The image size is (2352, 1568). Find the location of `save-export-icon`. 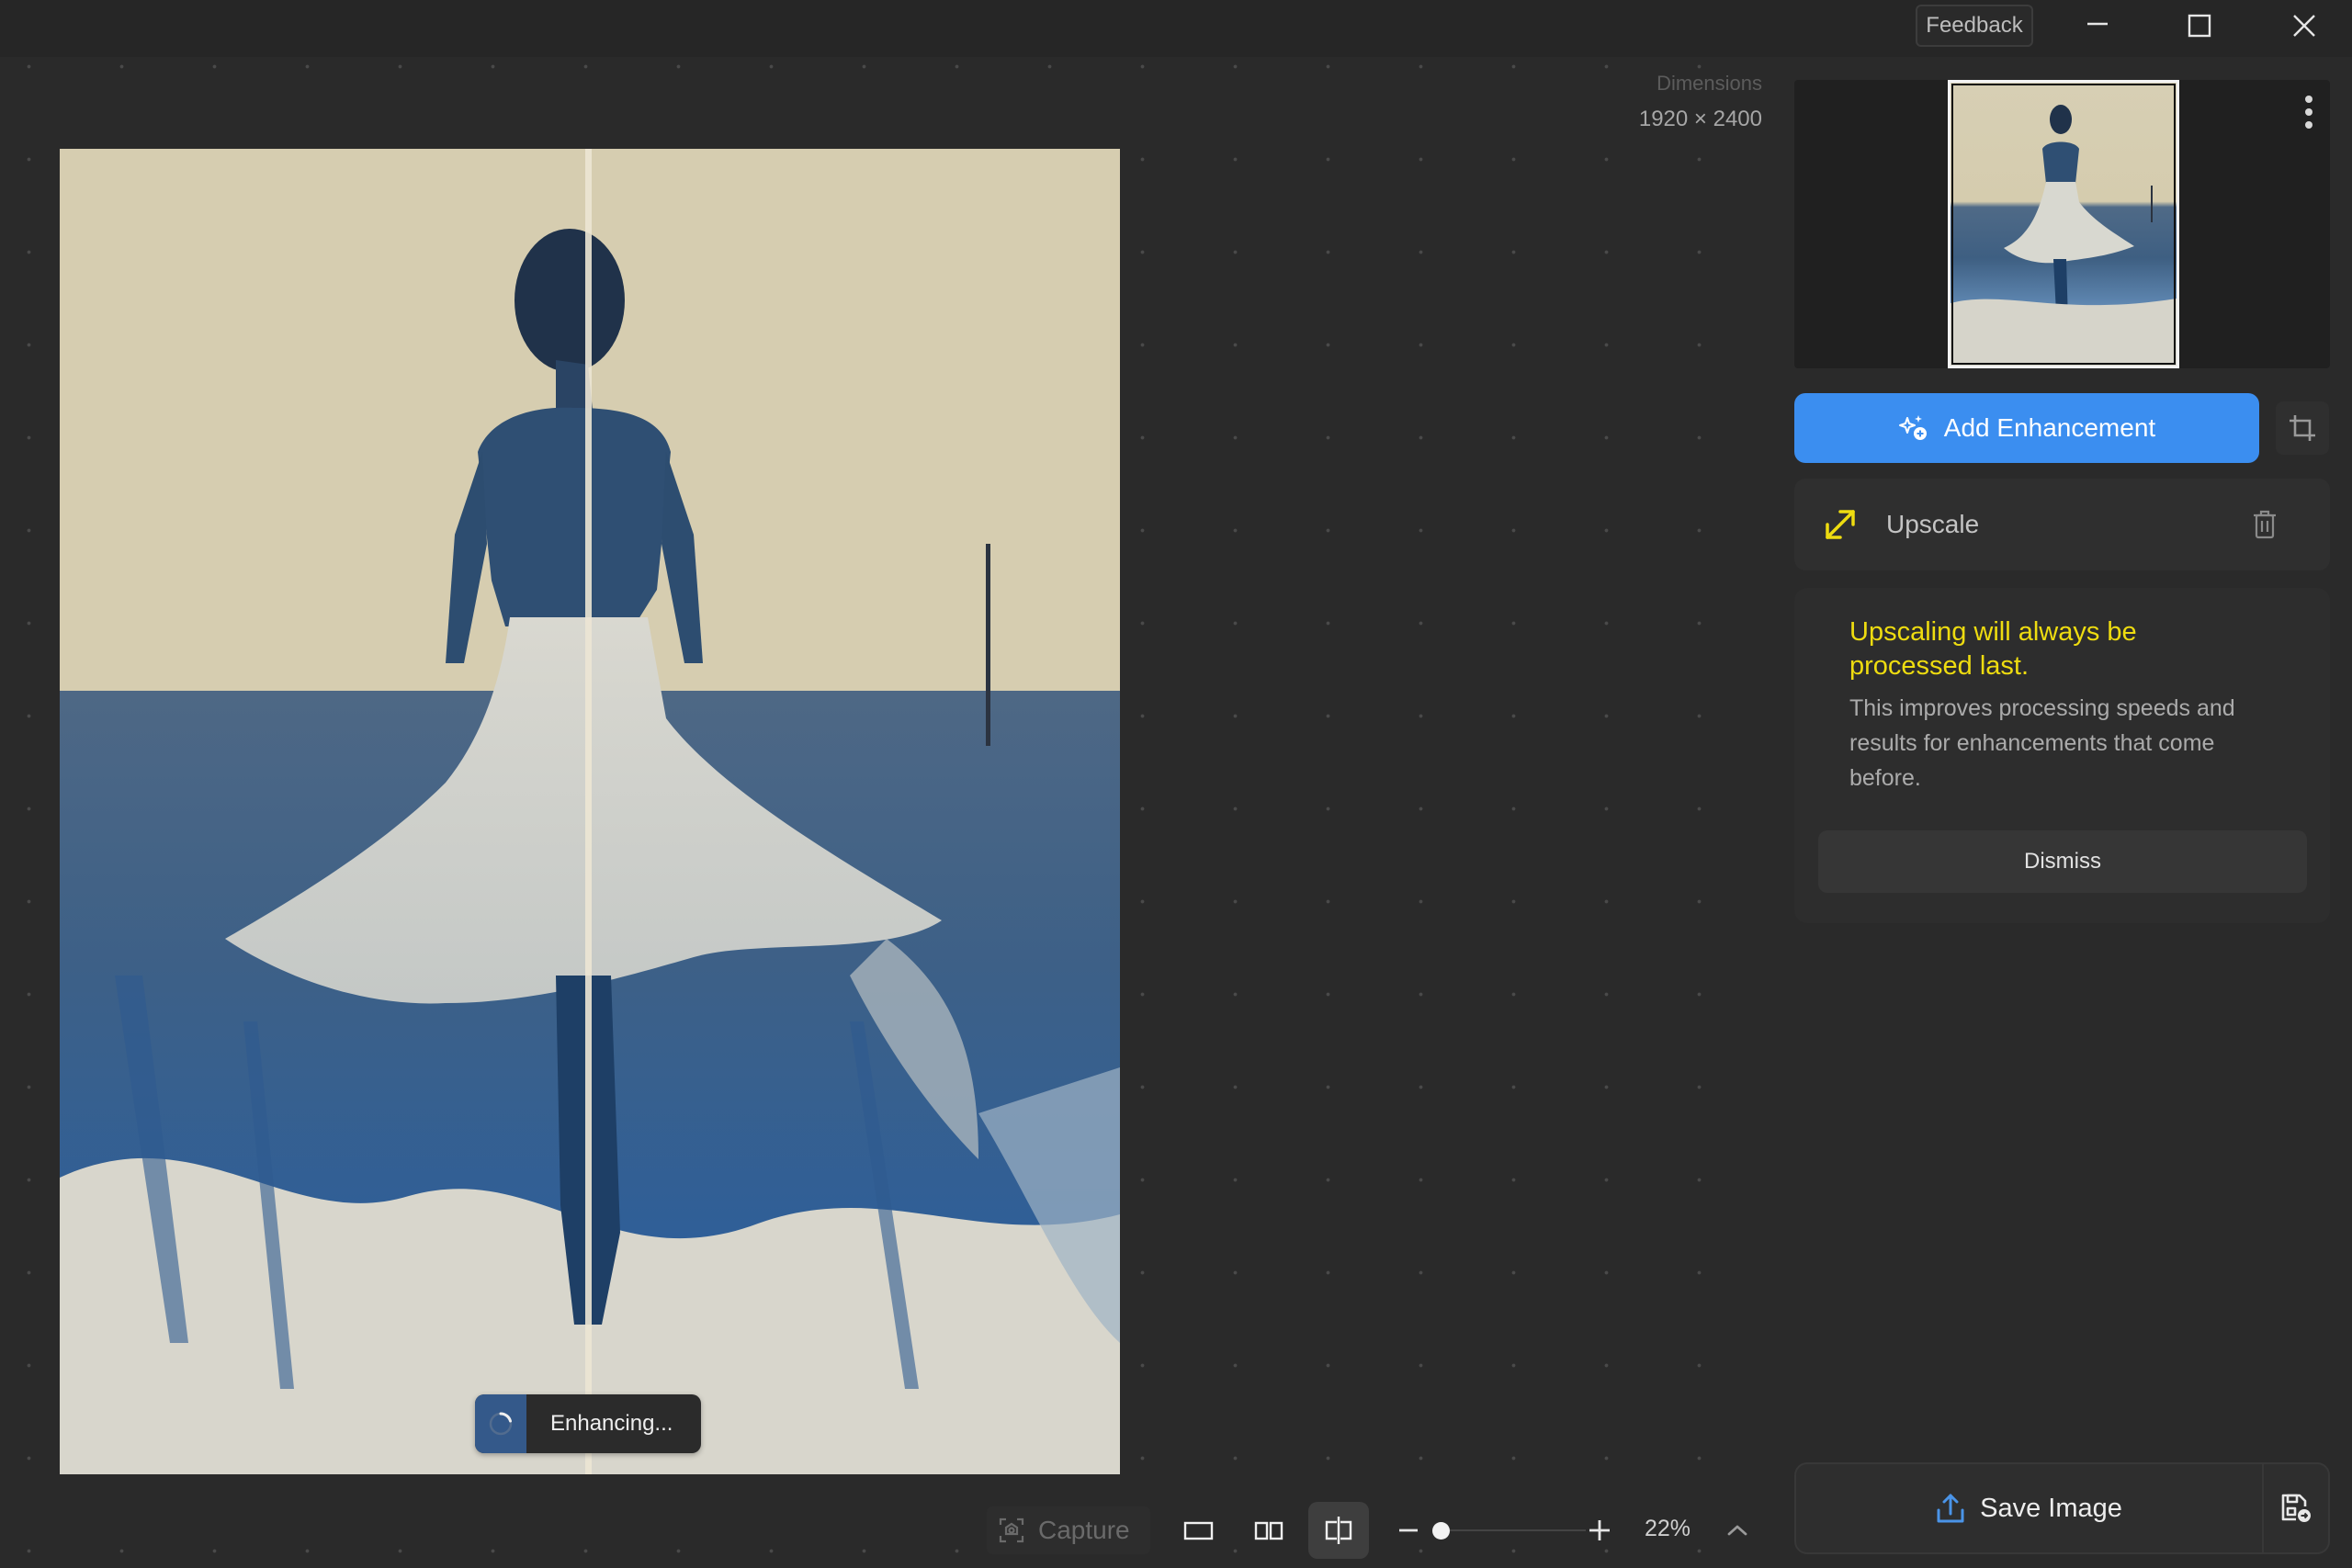

save-export-icon is located at coordinates (2296, 1508).